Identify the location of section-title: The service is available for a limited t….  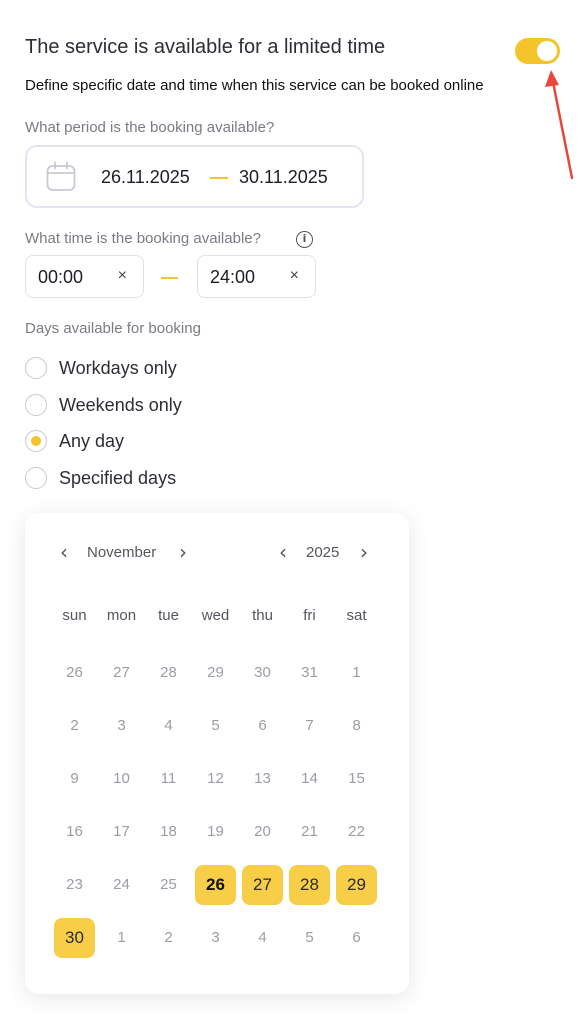
(205, 47).